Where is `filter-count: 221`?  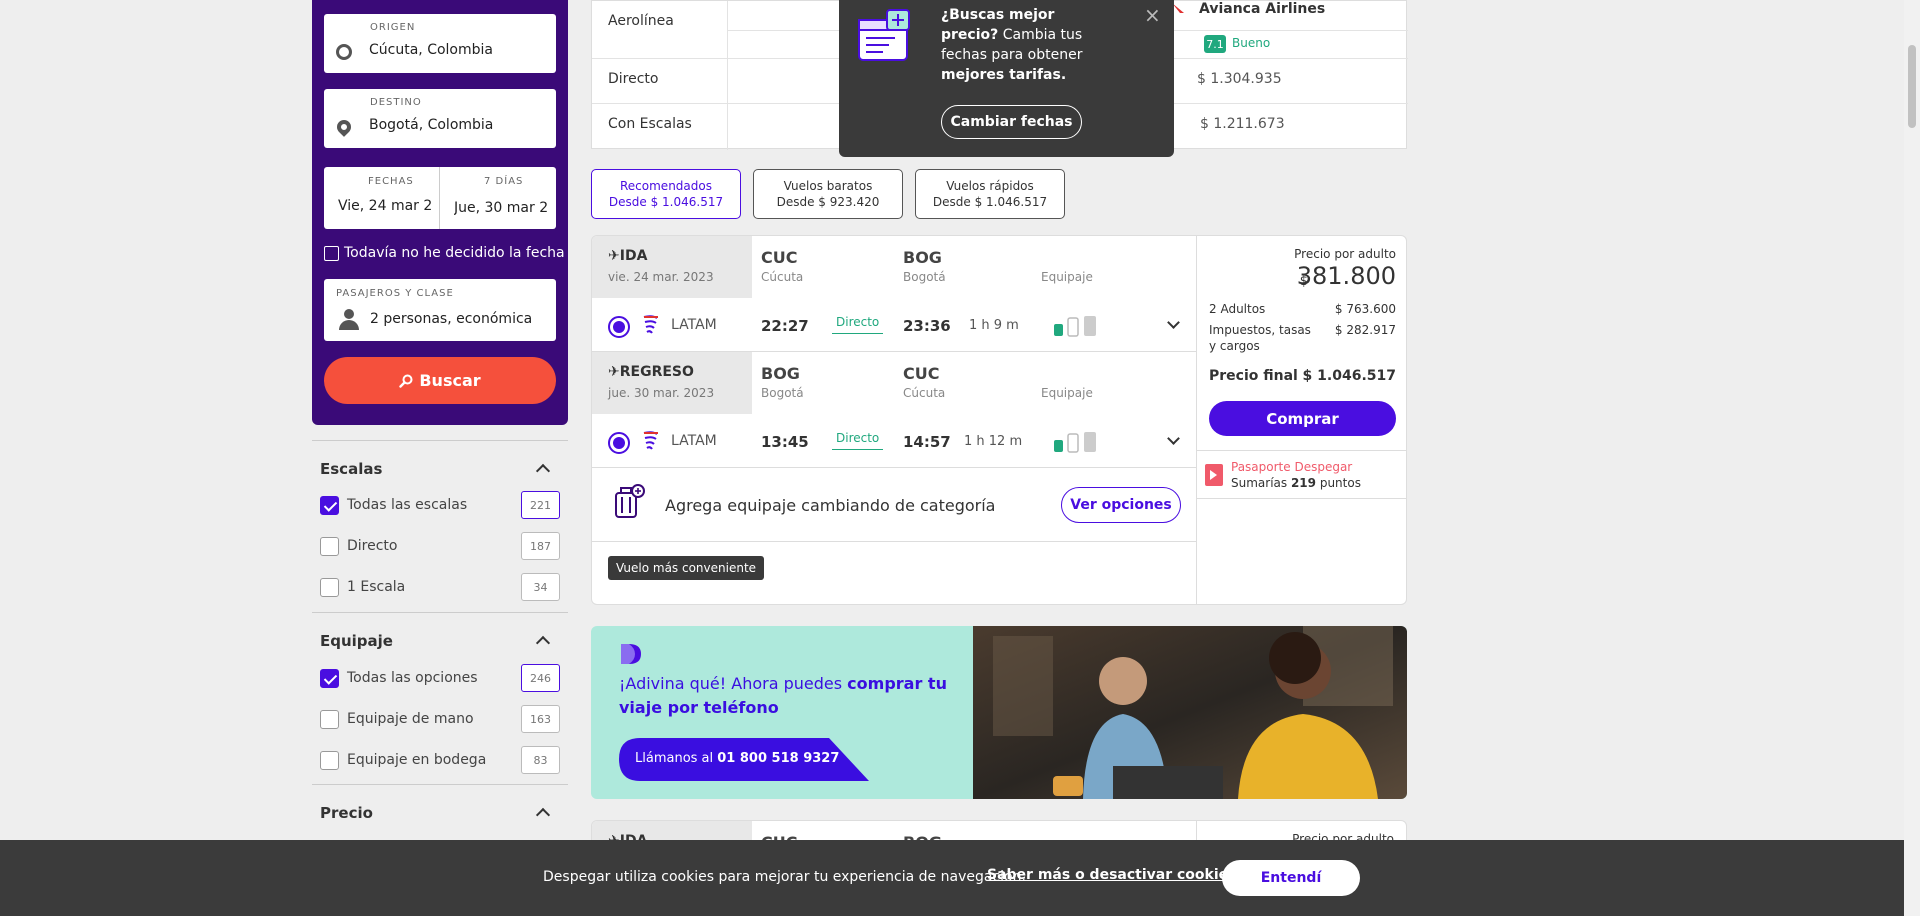
filter-count: 221 is located at coordinates (540, 505).